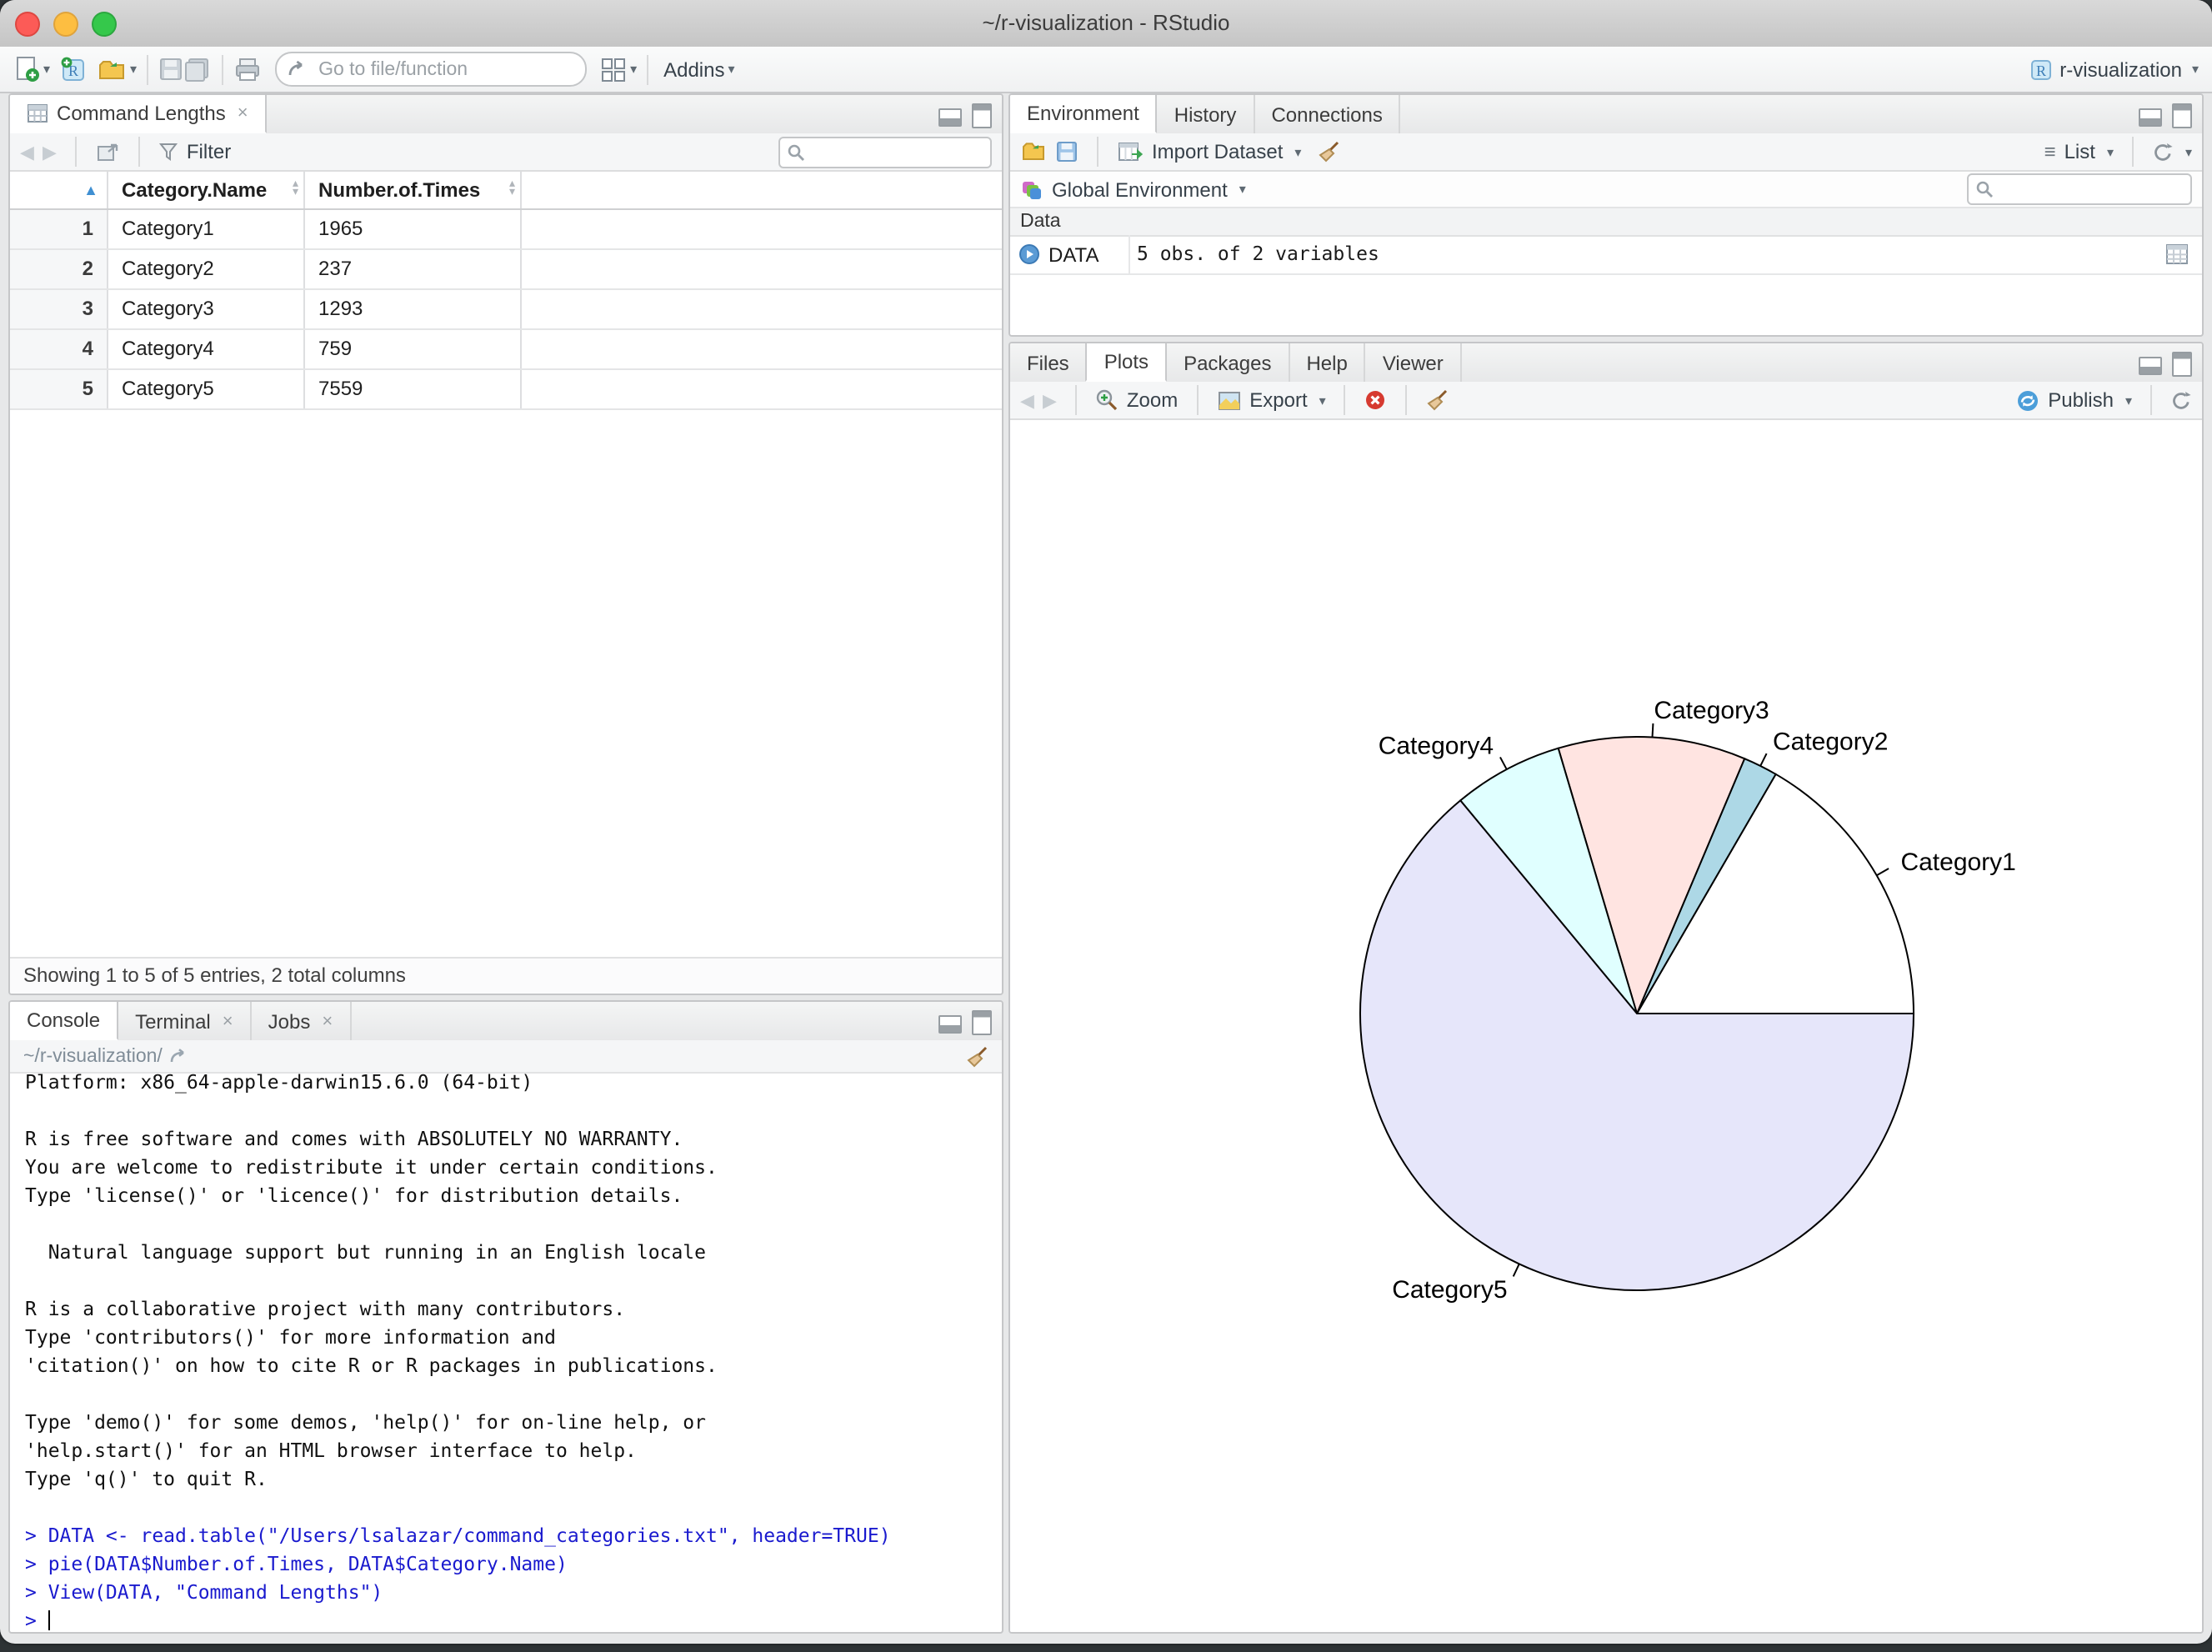  What do you see at coordinates (506, 350) in the screenshot?
I see `table-row: 4 Category4 759` at bounding box center [506, 350].